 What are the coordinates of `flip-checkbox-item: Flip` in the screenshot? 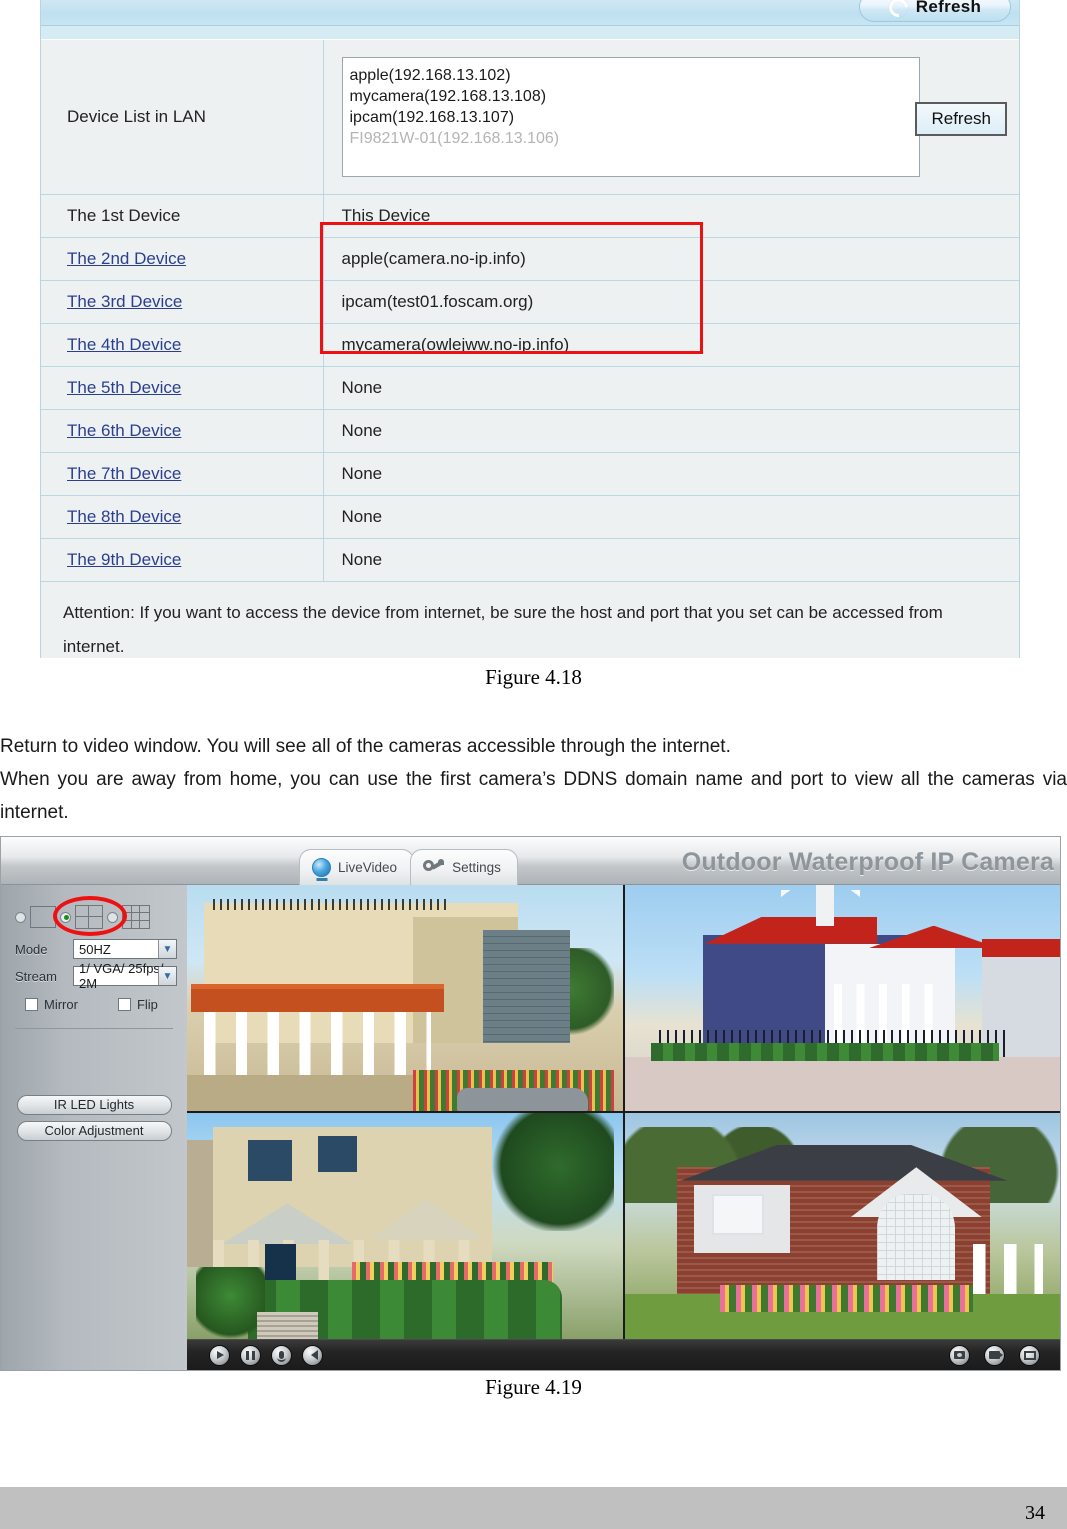 It's located at (137, 1004).